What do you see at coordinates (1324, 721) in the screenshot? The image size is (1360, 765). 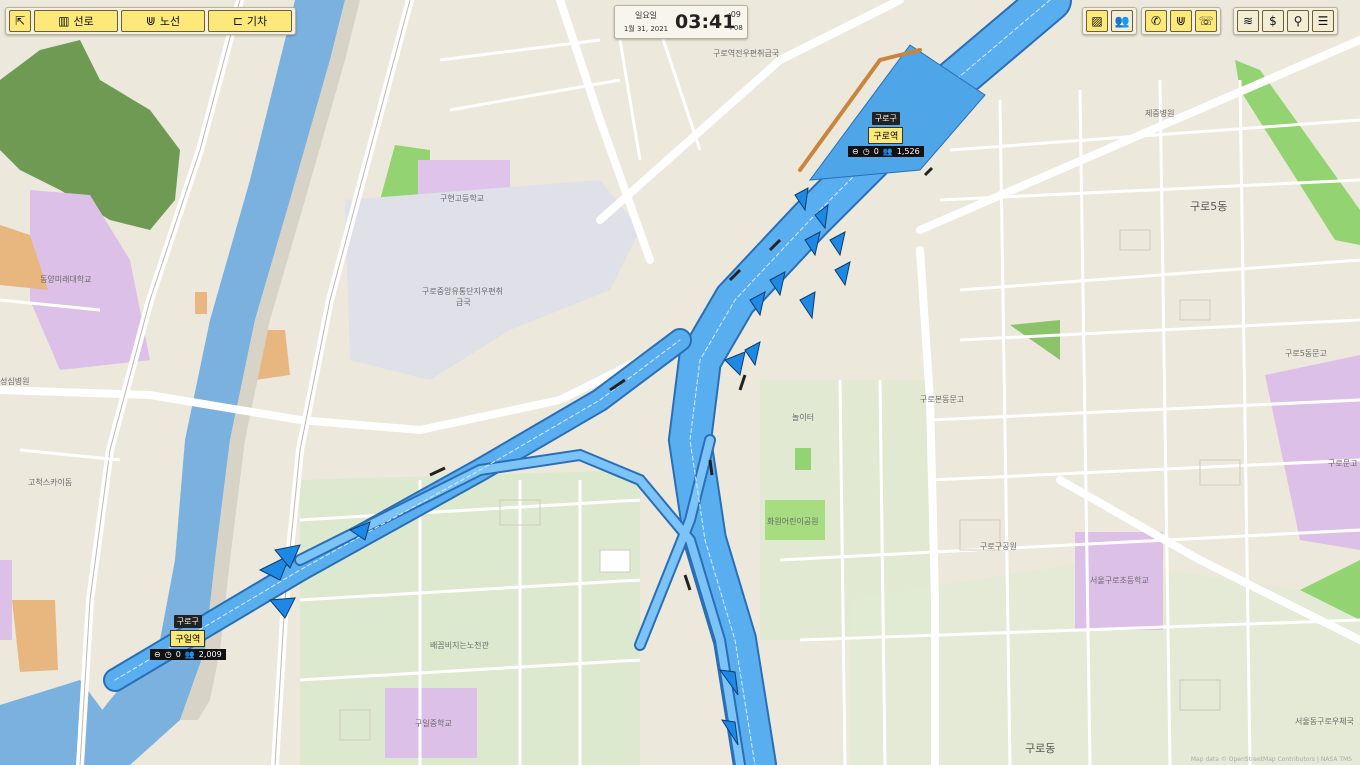 I see `map-label: 서울동구로우체국` at bounding box center [1324, 721].